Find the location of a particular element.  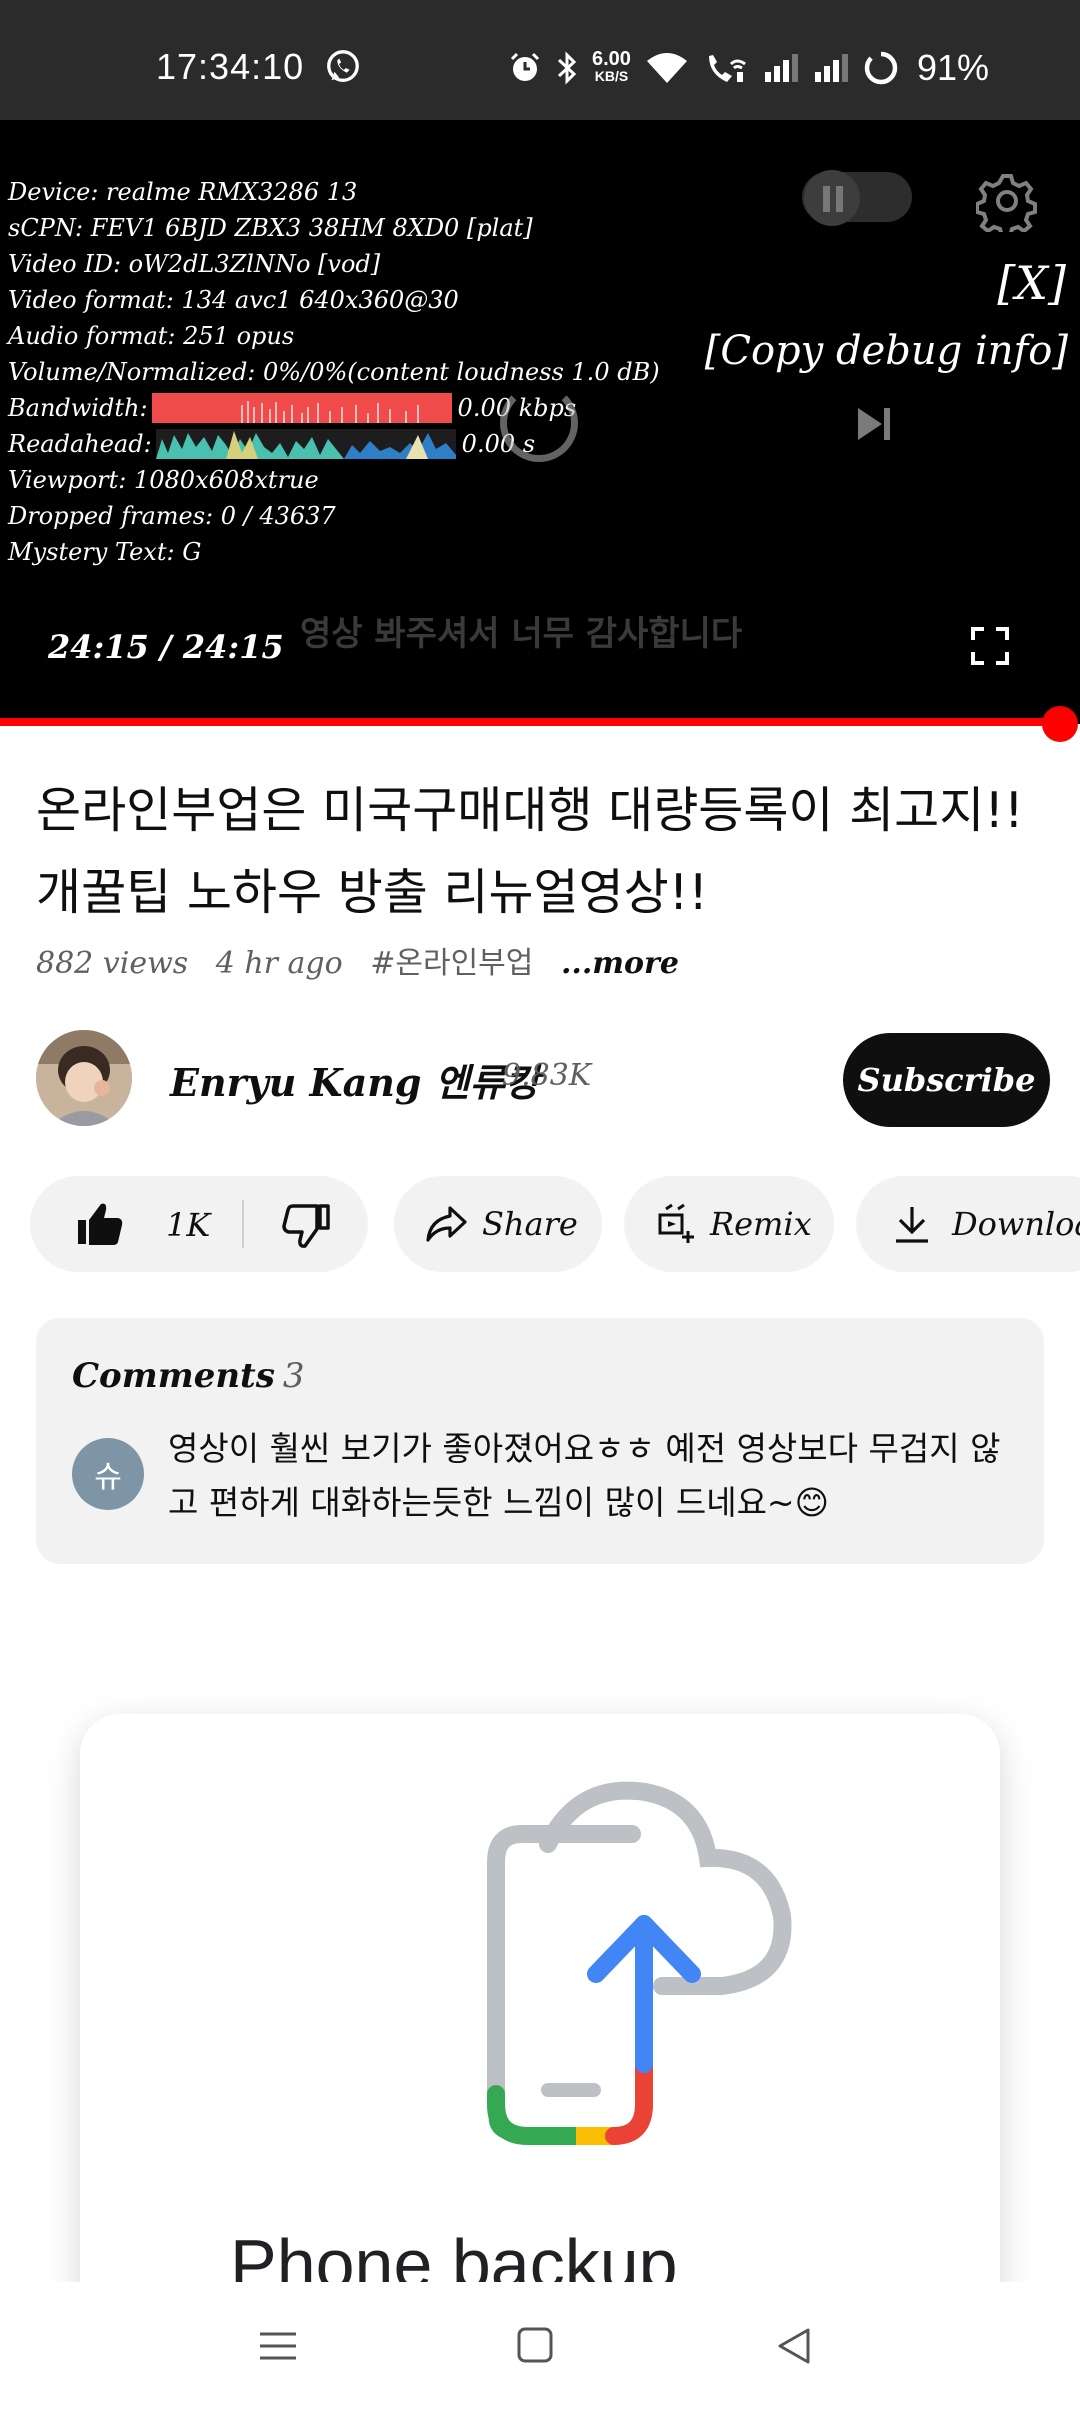

remix-icon is located at coordinates (676, 1223).